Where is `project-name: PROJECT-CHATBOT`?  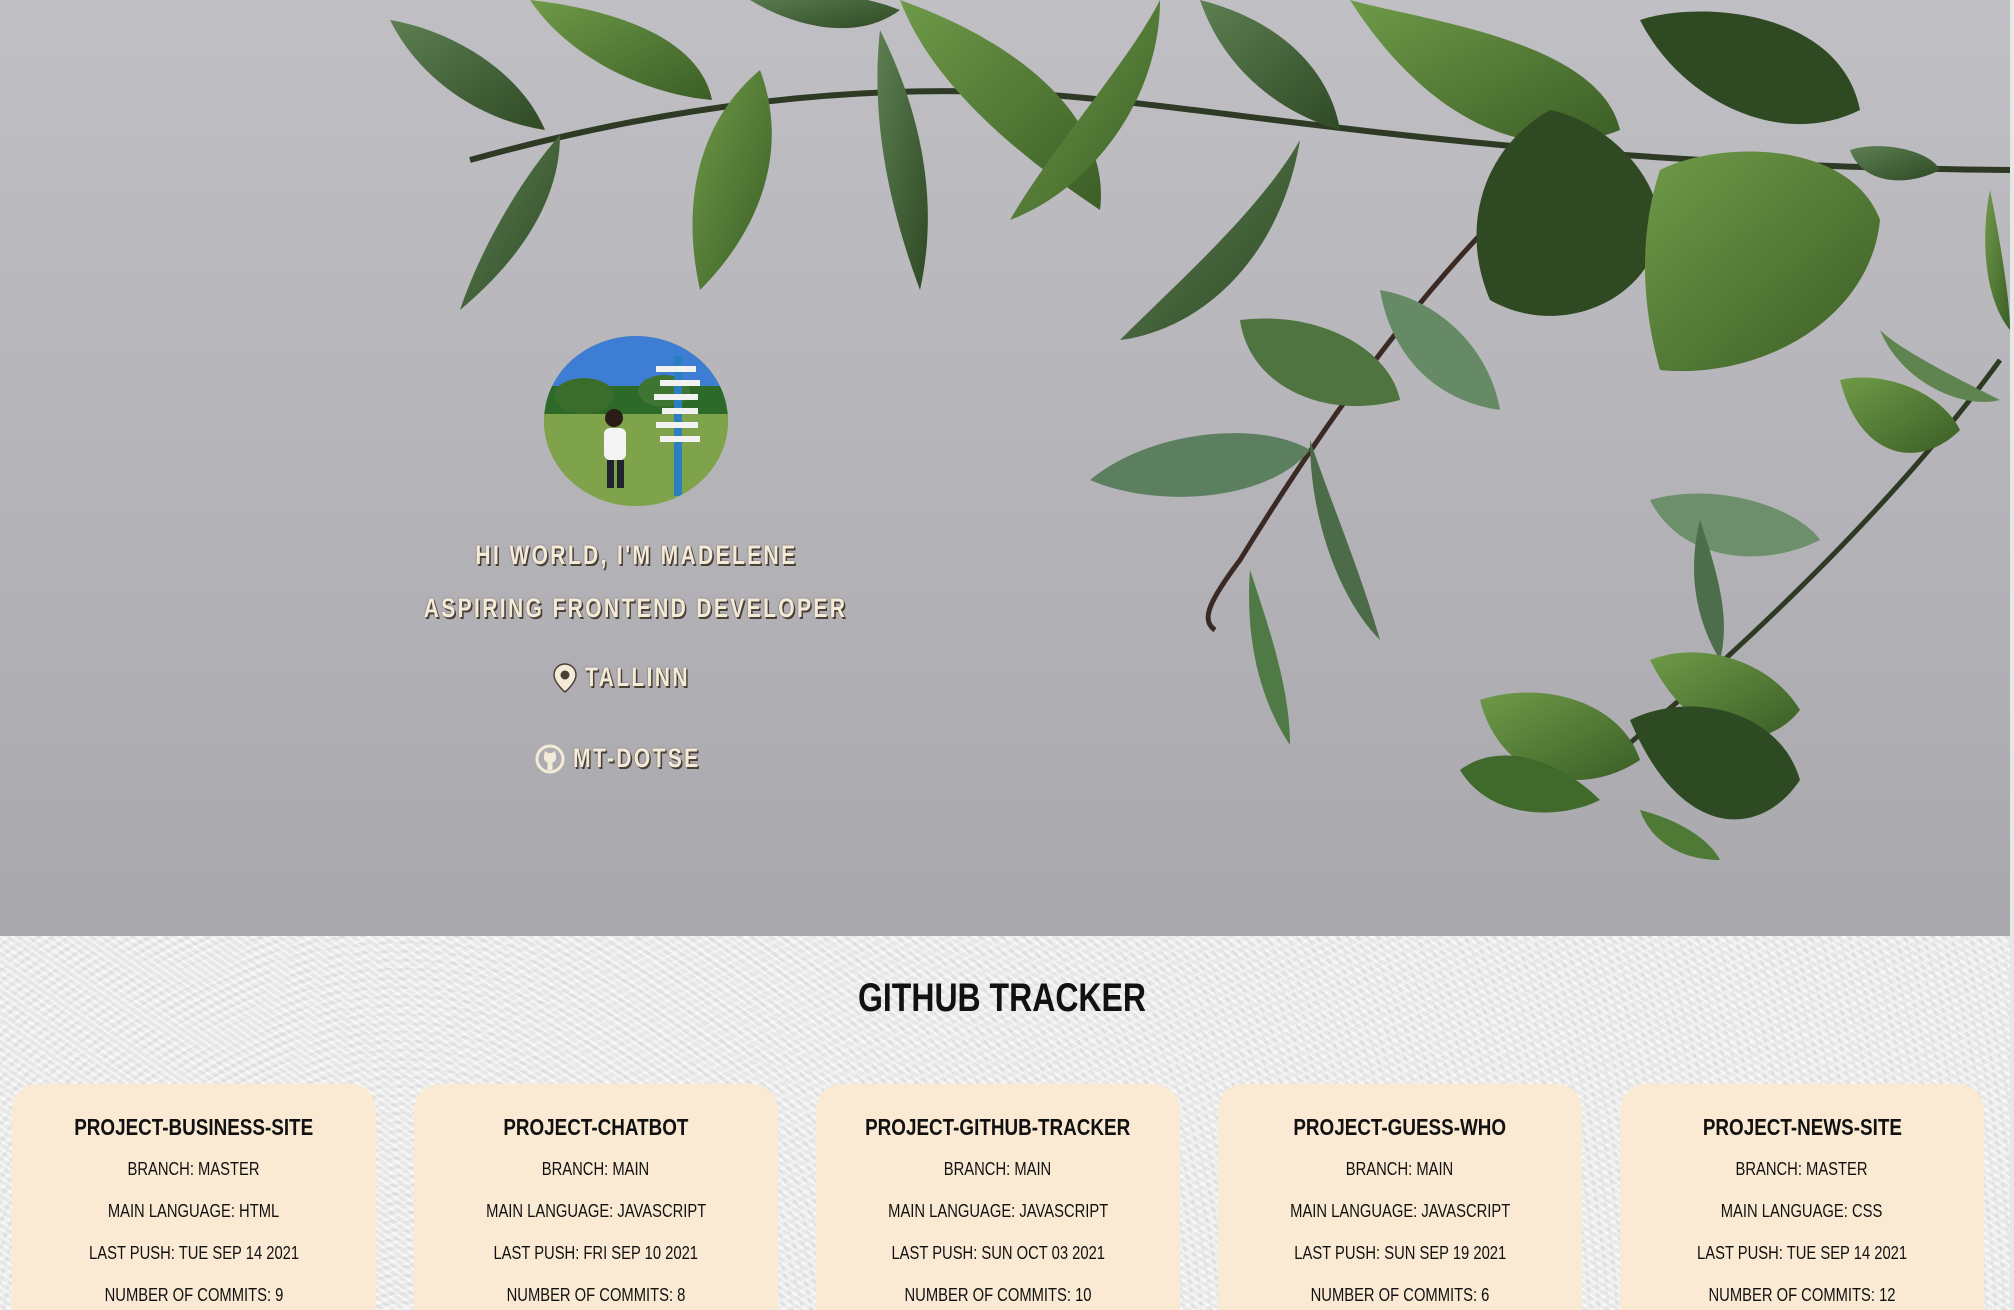 project-name: PROJECT-CHATBOT is located at coordinates (595, 1127).